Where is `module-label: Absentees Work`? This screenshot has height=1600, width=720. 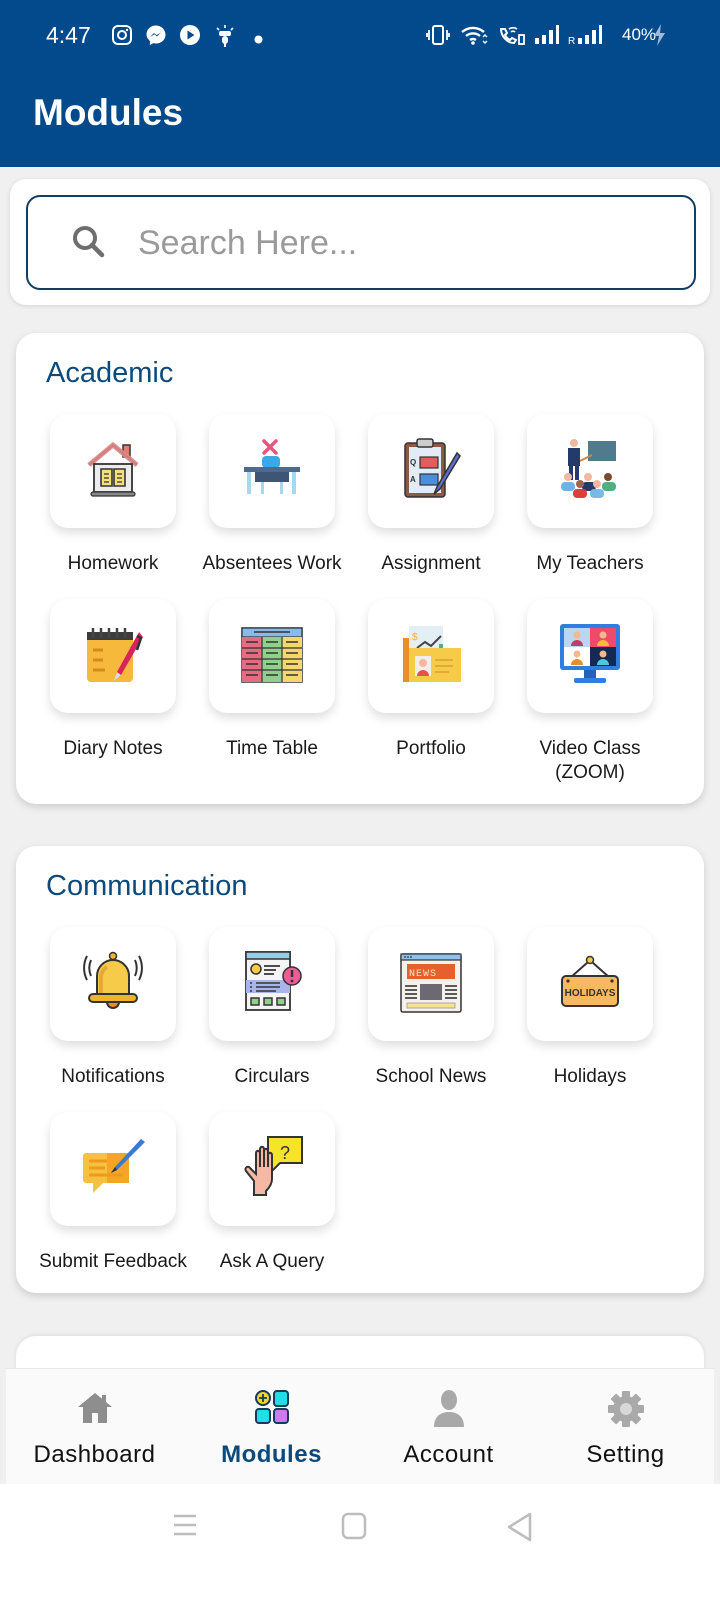 module-label: Absentees Work is located at coordinates (272, 563).